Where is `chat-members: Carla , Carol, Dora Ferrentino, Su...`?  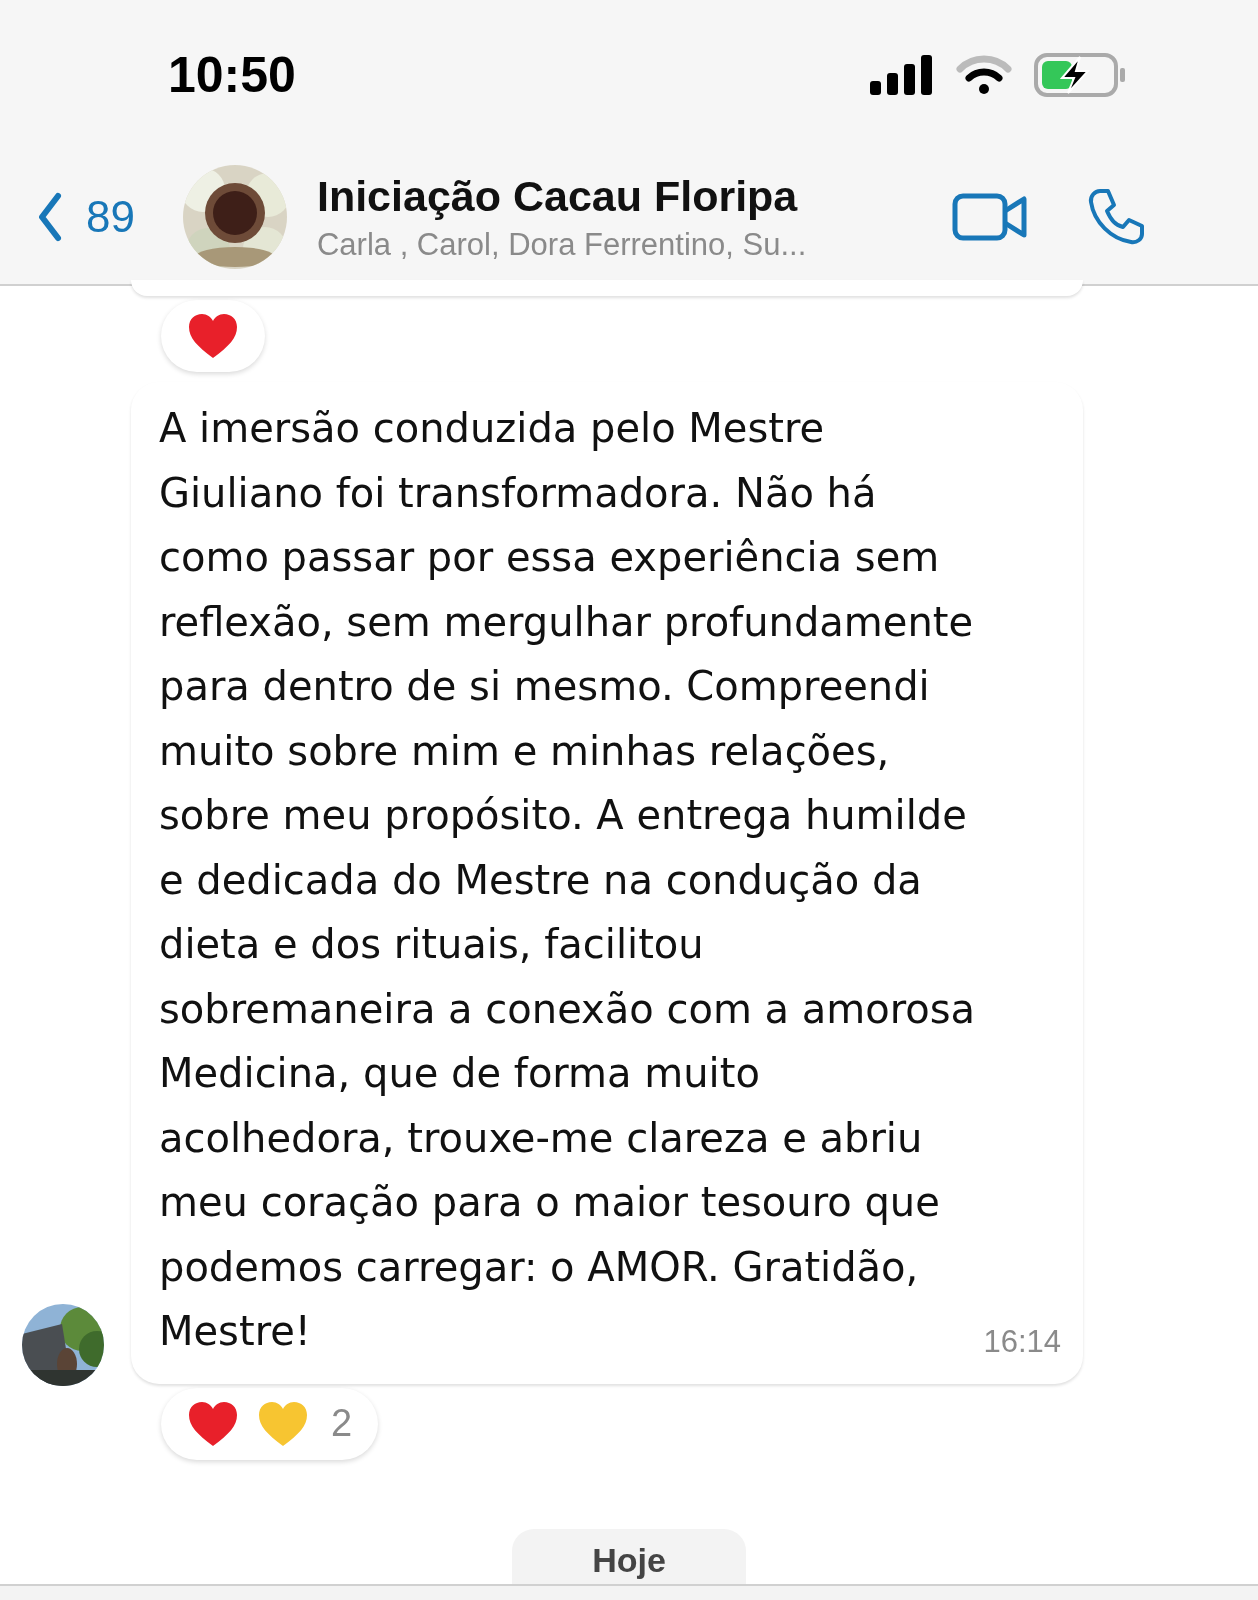 chat-members: Carla , Carol, Dora Ferrentino, Su... is located at coordinates (562, 244).